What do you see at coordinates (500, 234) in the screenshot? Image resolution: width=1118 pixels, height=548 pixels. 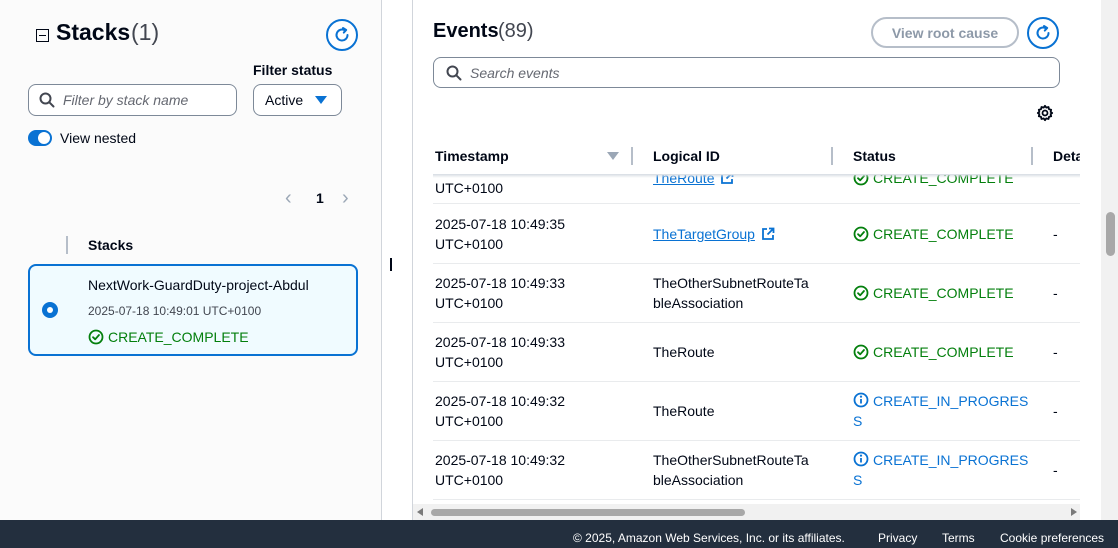 I see `timestamp-cell: 2025-07-18 10:49:35 UTC+0100` at bounding box center [500, 234].